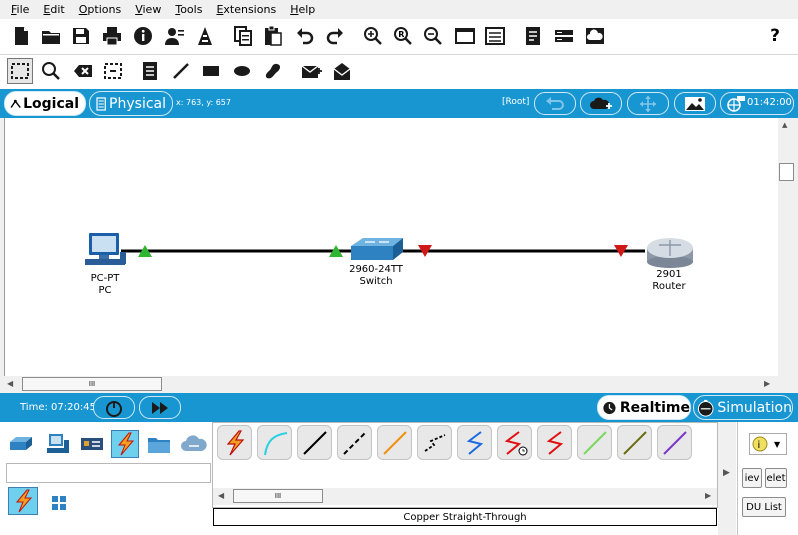  I want to click on console-cable-button, so click(274, 442).